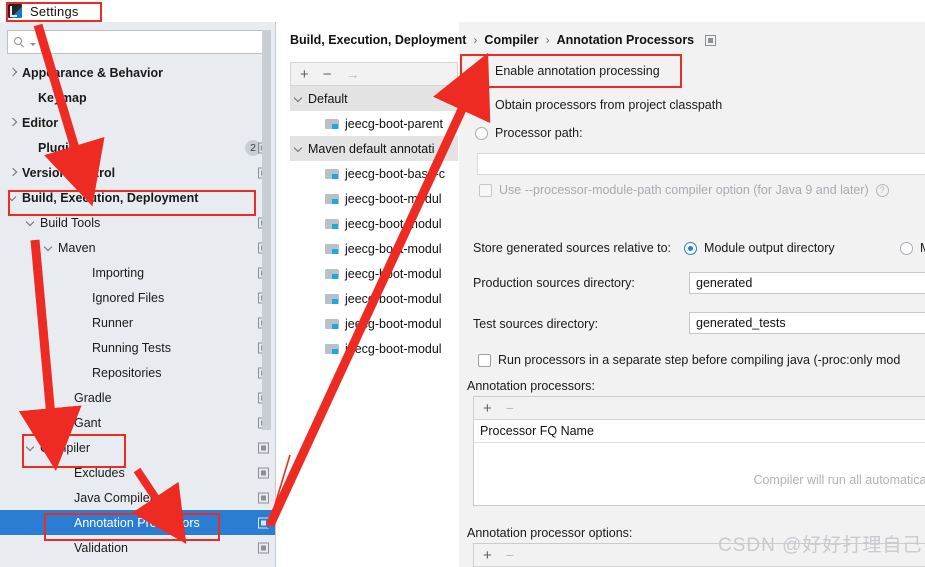 This screenshot has height=567, width=925. What do you see at coordinates (137, 222) in the screenshot?
I see `sidebar-item-build-tools: Build Tools` at bounding box center [137, 222].